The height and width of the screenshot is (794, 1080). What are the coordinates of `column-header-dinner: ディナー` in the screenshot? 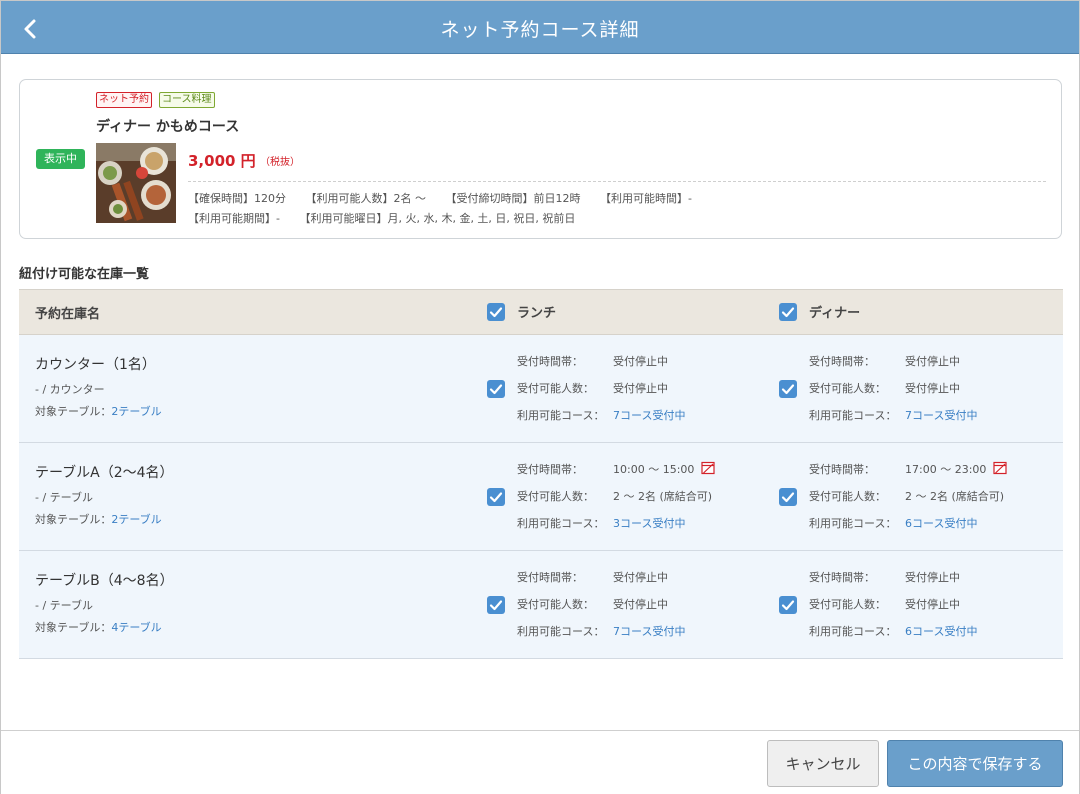 It's located at (835, 313).